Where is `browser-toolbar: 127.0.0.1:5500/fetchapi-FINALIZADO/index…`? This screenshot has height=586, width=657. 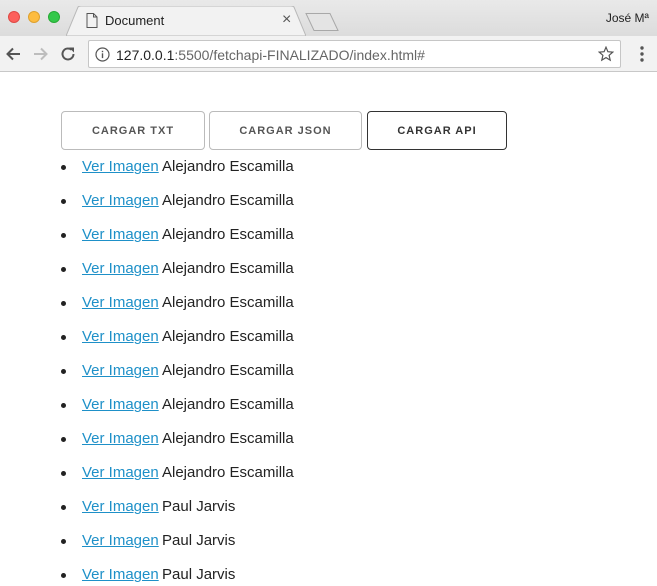
browser-toolbar: 127.0.0.1:5500/fetchapi-FINALIZADO/index… is located at coordinates (328, 54).